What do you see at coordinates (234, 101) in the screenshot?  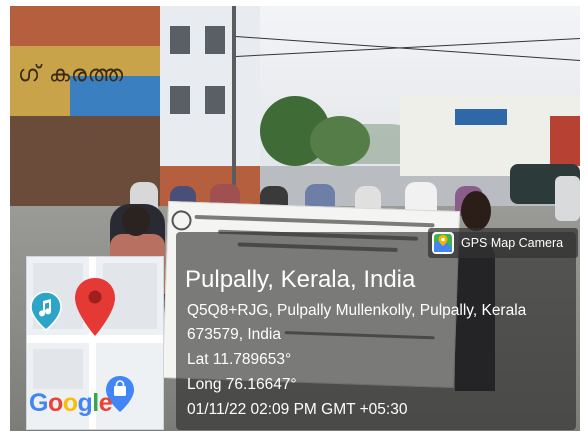 I see `utility-pole` at bounding box center [234, 101].